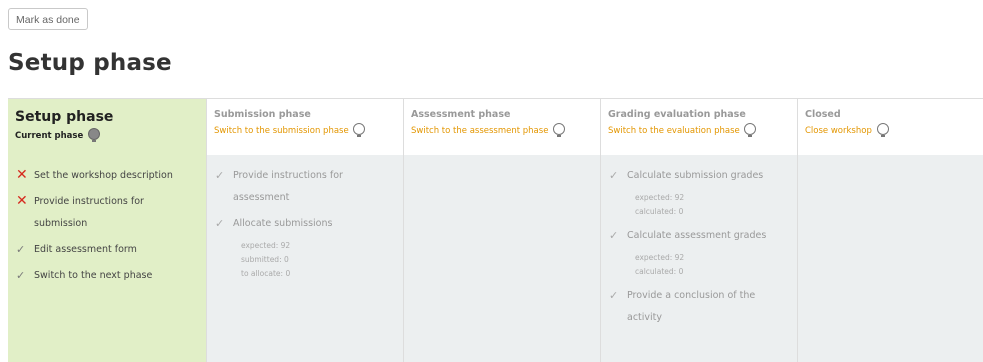 The height and width of the screenshot is (362, 983). What do you see at coordinates (894, 130) in the screenshot?
I see `switch-phase-link: Close workshop` at bounding box center [894, 130].